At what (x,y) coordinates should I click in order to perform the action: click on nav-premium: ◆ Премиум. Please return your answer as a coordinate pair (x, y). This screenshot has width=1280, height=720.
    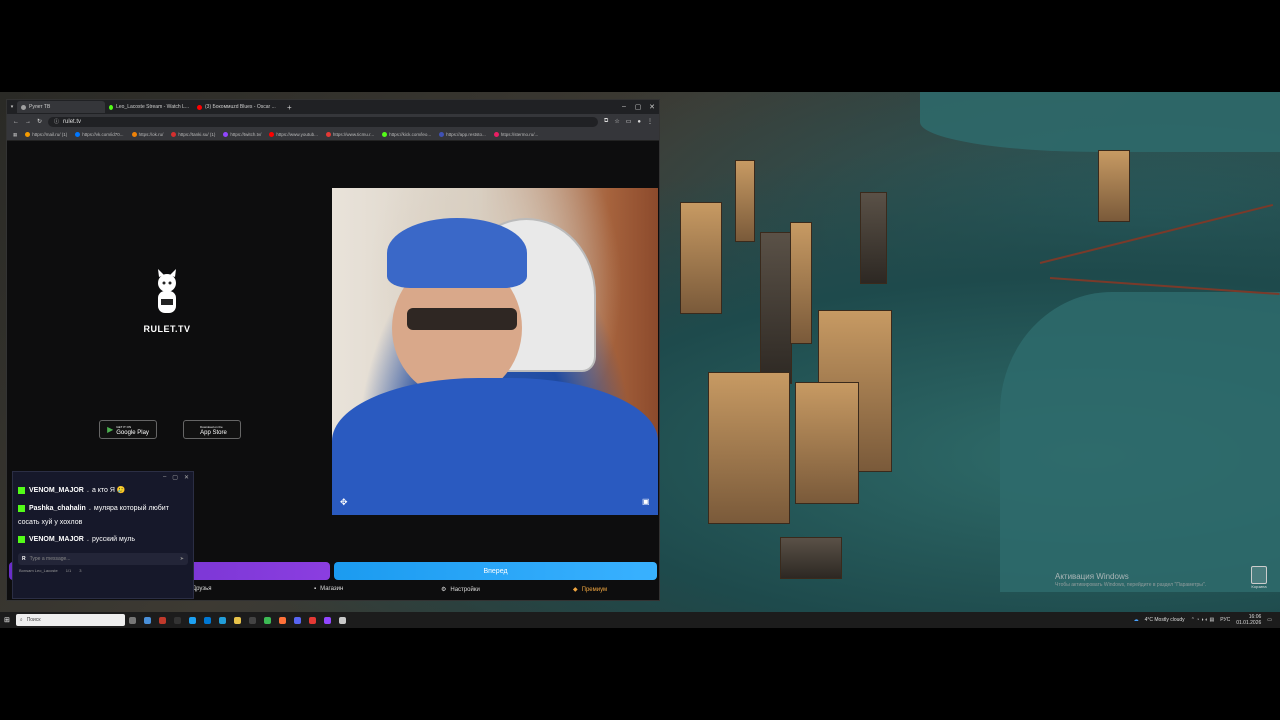
    Looking at the image, I should click on (590, 590).